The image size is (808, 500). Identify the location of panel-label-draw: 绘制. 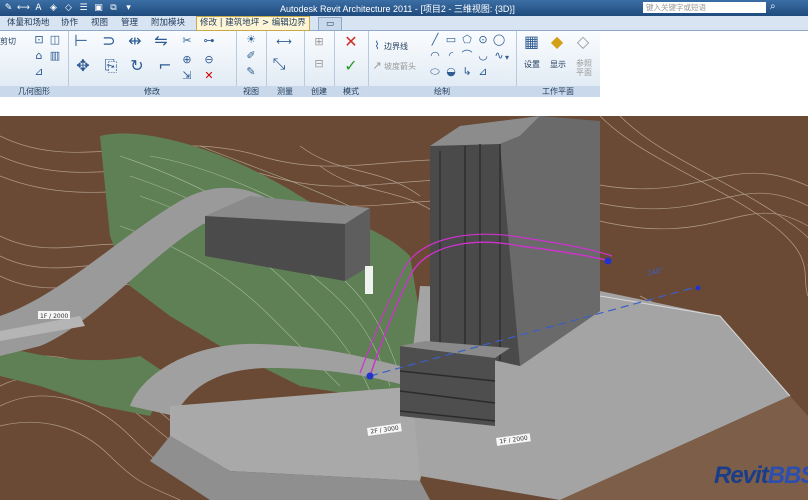
(442, 91).